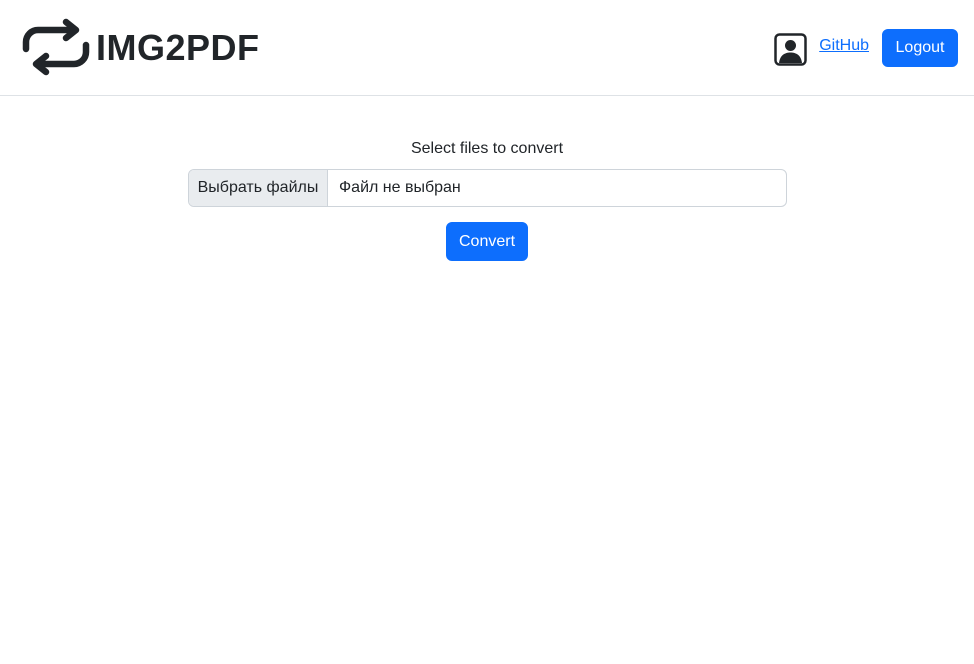 This screenshot has height=664, width=974. I want to click on nav-right: GitHub Logout, so click(866, 48).